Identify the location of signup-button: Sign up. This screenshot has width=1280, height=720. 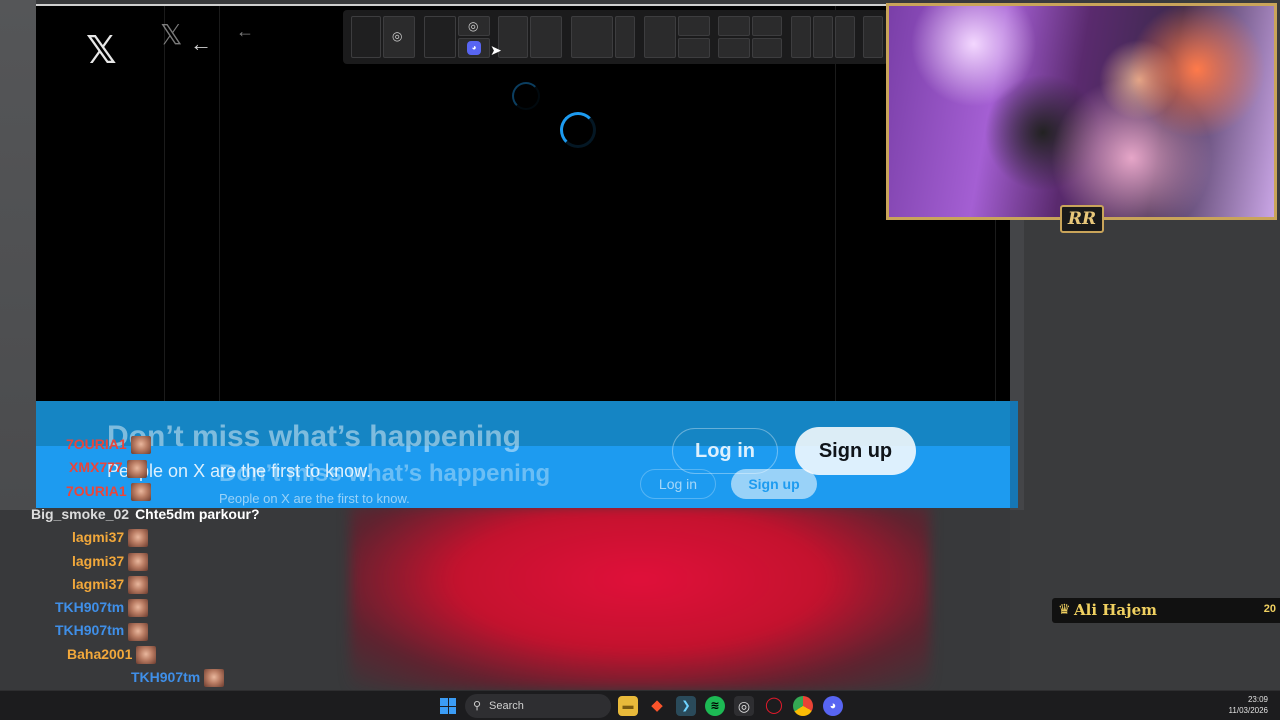
(855, 451).